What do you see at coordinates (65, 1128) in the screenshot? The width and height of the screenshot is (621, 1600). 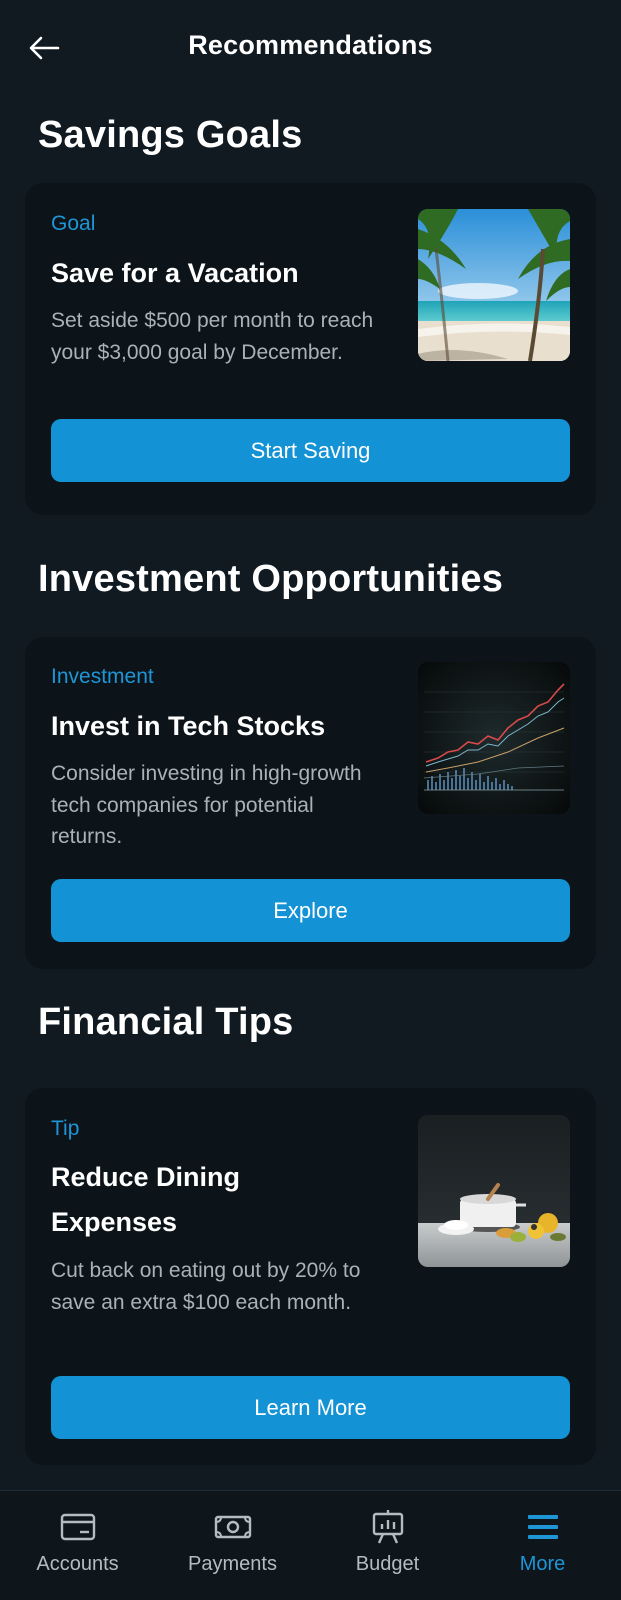 I see `card-tag: Tip` at bounding box center [65, 1128].